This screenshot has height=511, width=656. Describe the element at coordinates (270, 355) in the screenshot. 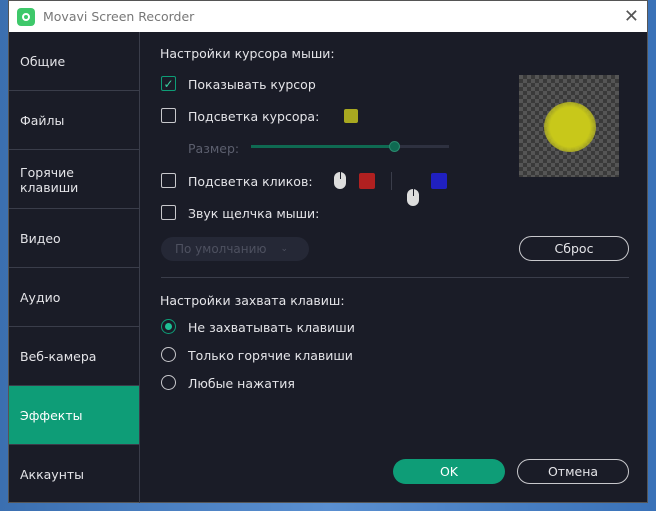

I see `radio-hotkeys-only-label: Только горячие клавиши` at that location.